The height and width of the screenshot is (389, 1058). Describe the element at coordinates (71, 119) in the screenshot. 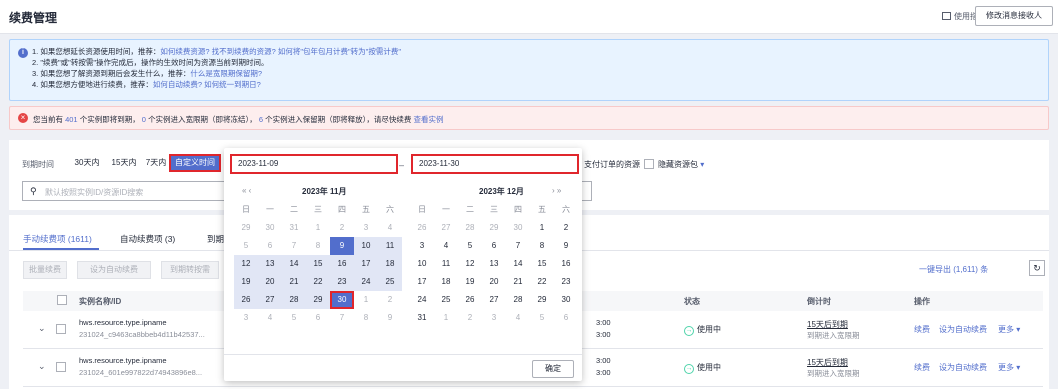

I see `warn-count: 401` at that location.